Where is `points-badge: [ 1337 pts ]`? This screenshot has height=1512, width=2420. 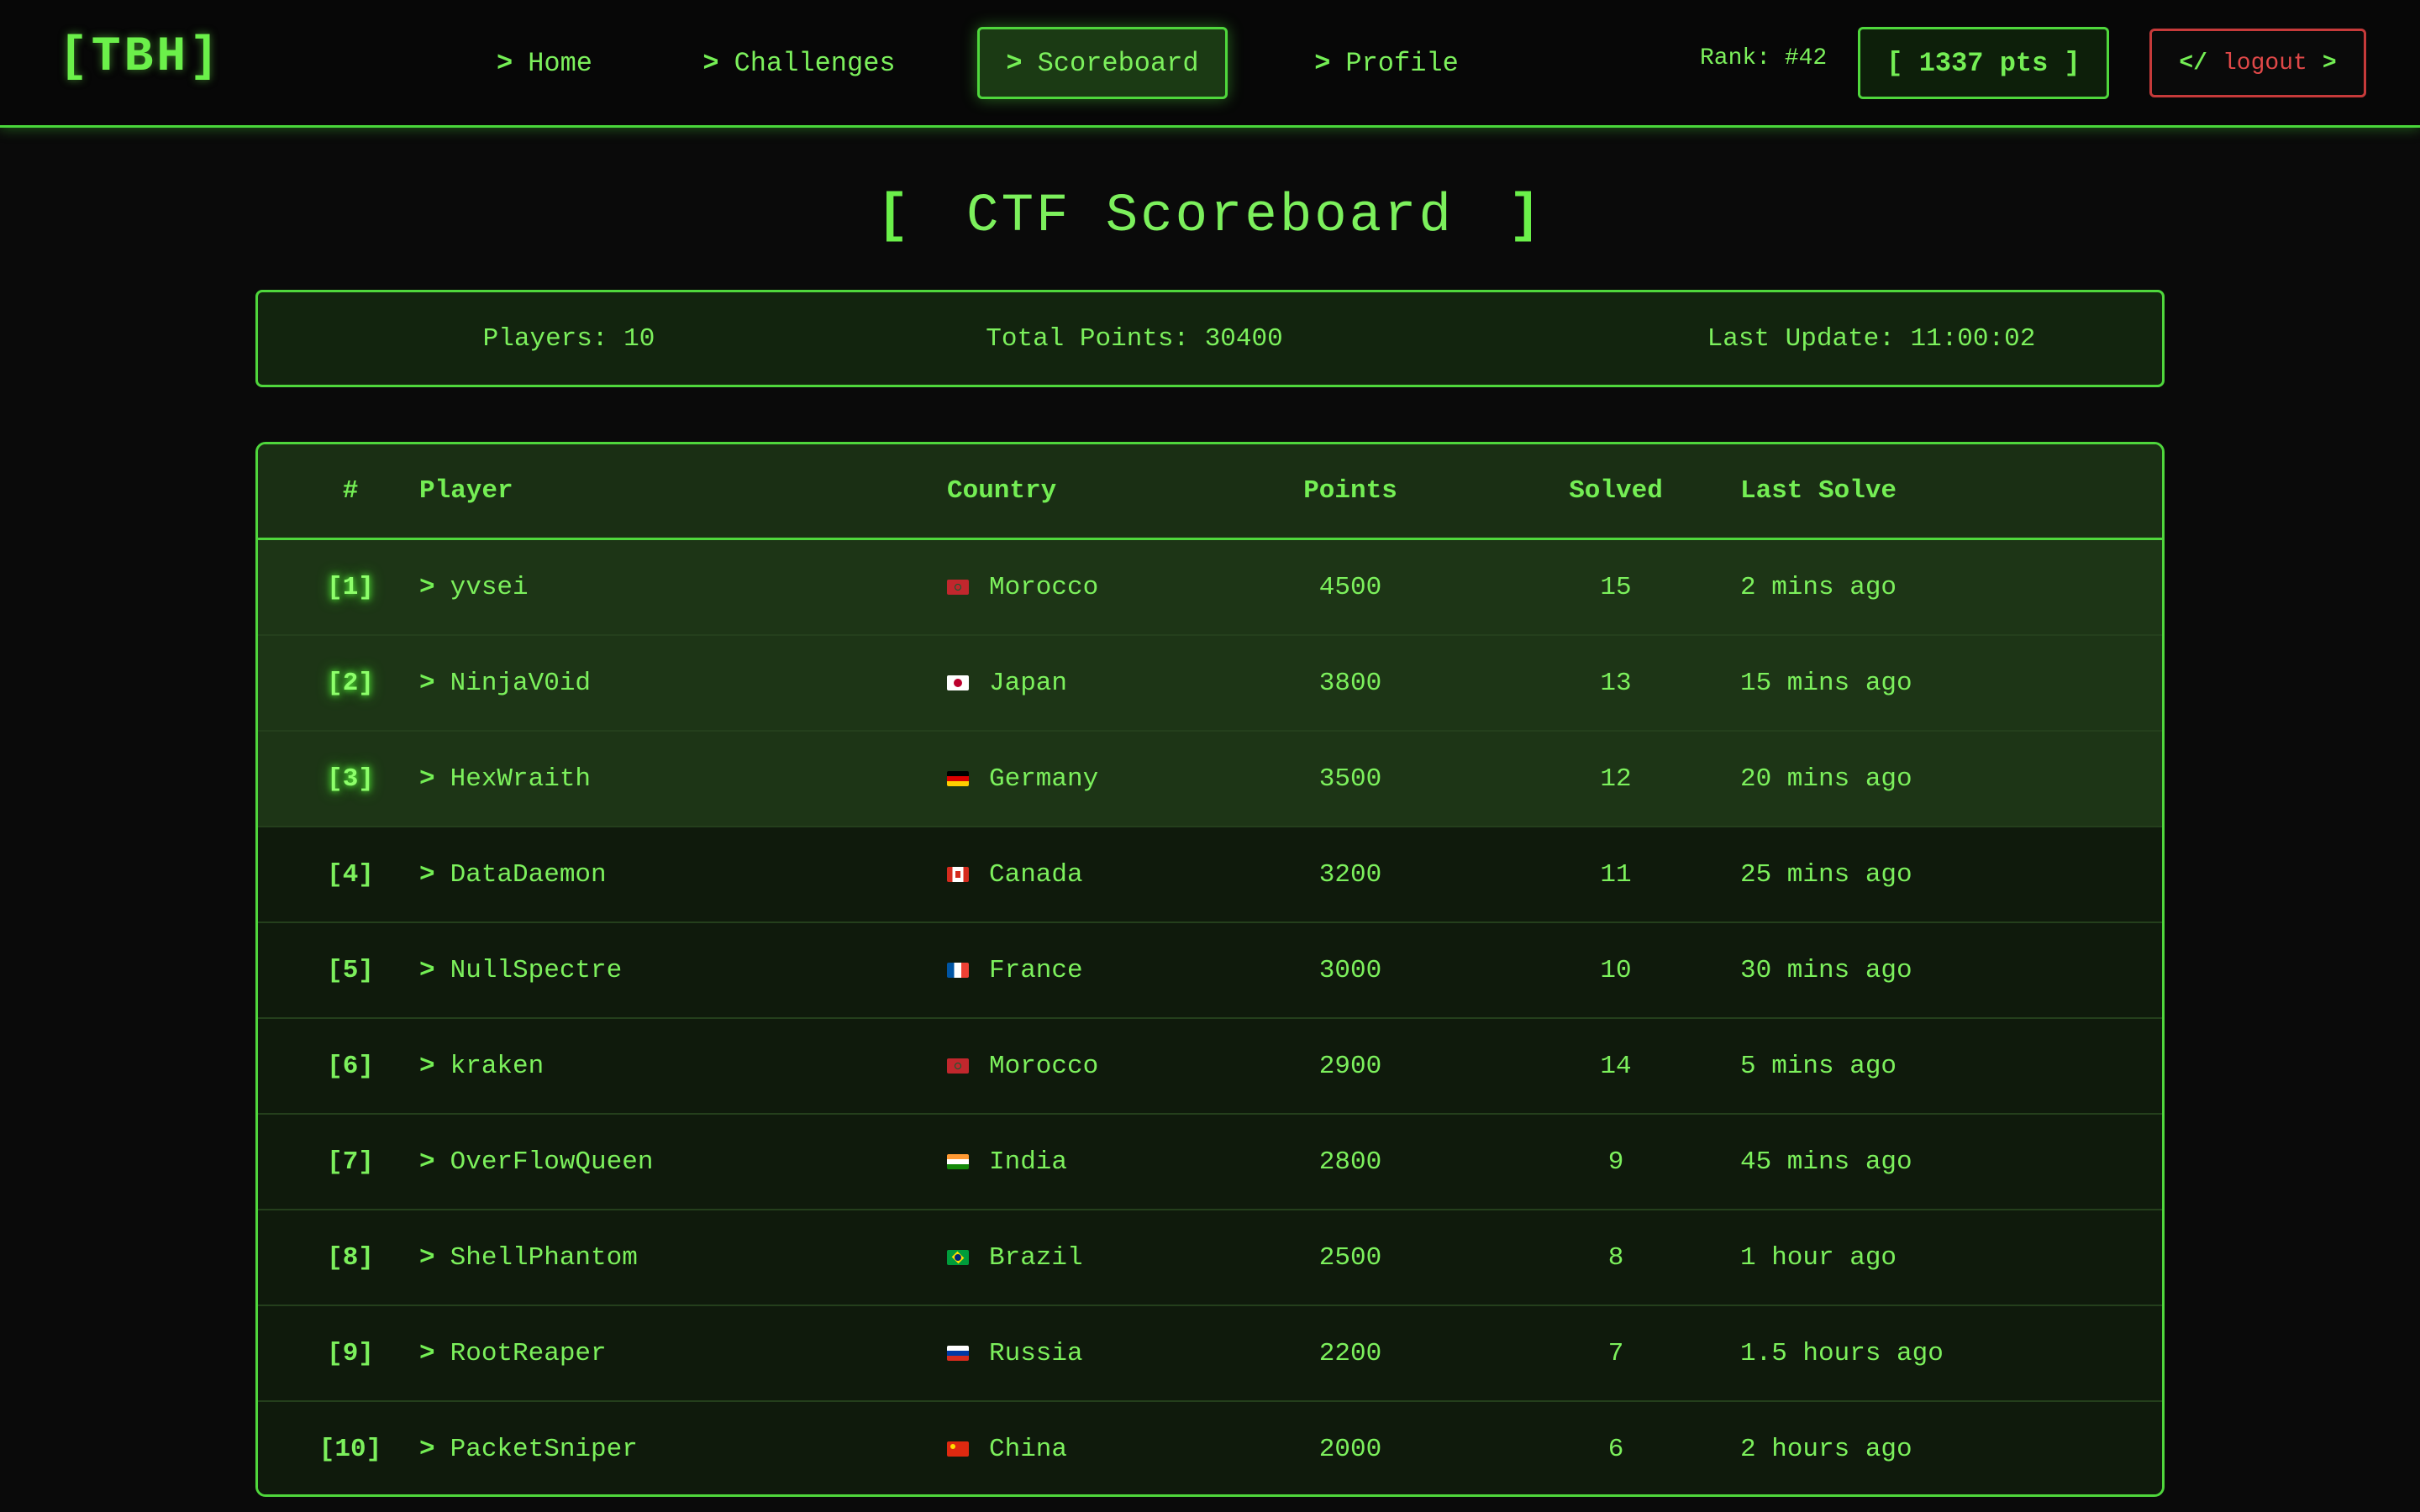 points-badge: [ 1337 pts ] is located at coordinates (1983, 63).